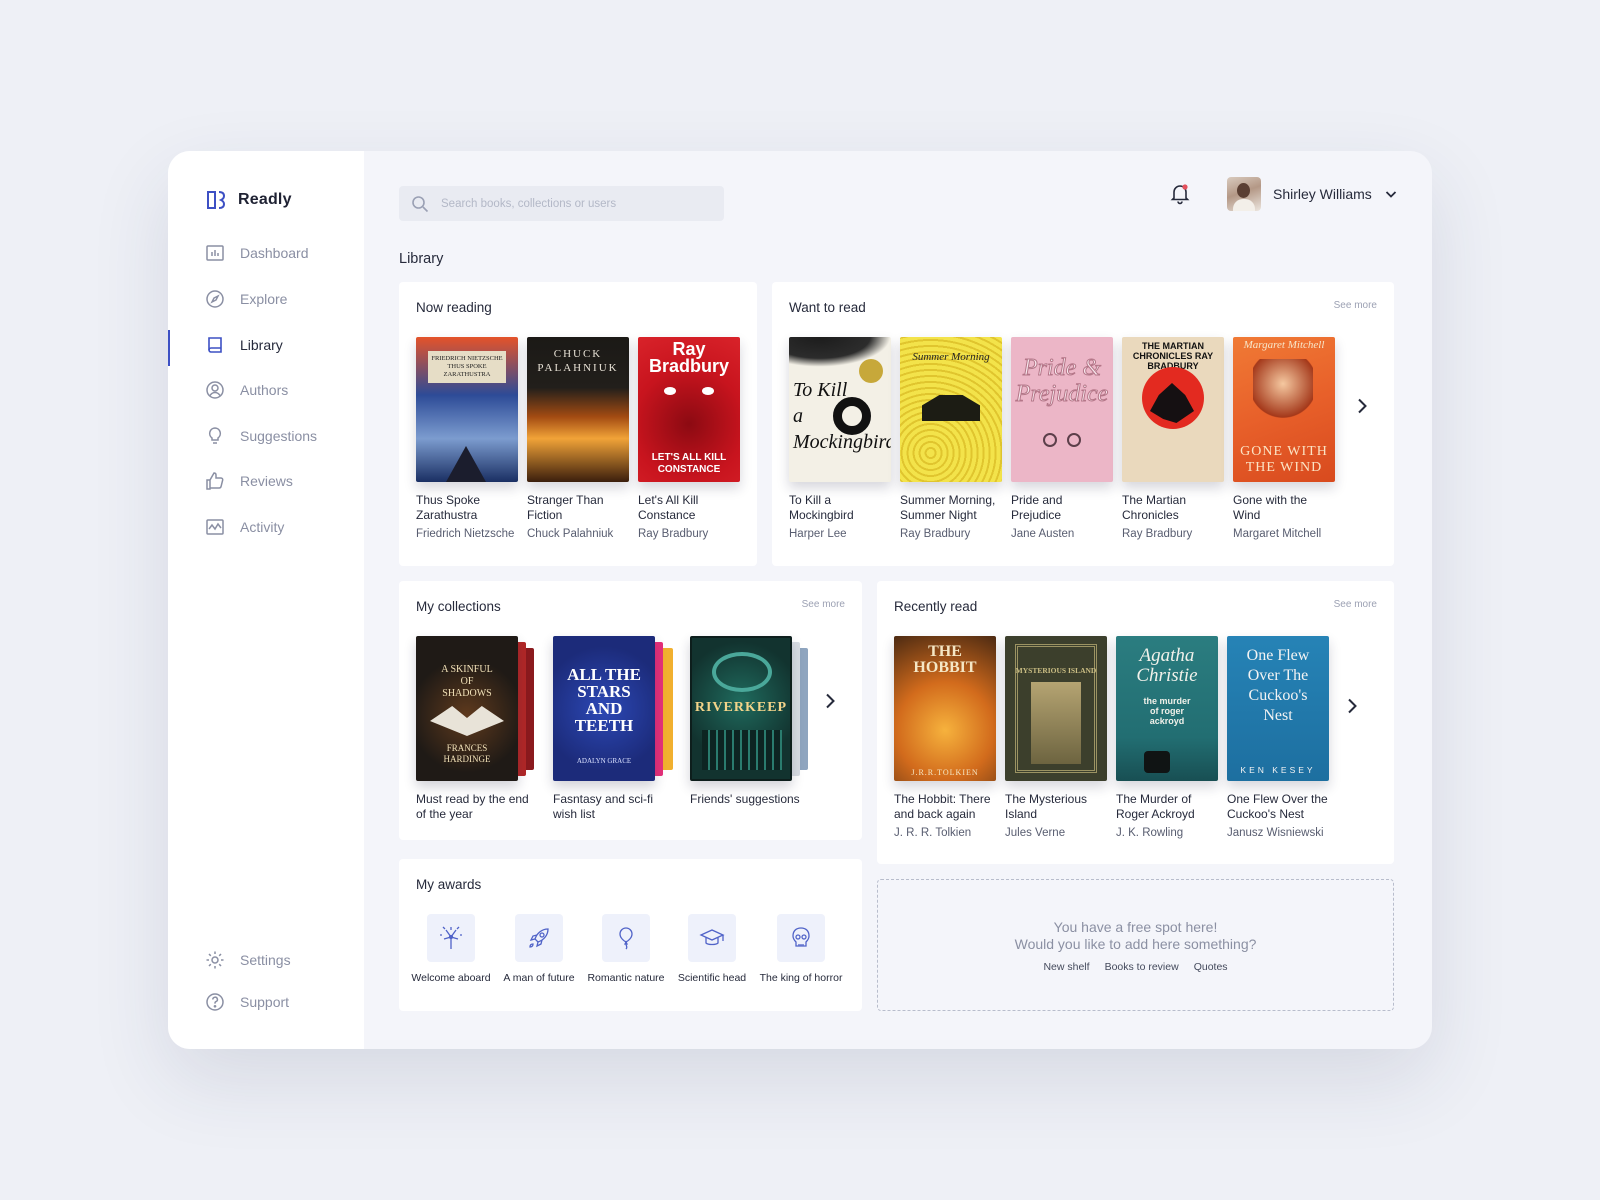 The width and height of the screenshot is (1600, 1200). Describe the element at coordinates (215, 481) in the screenshot. I see `thumbs-up-icon` at that location.